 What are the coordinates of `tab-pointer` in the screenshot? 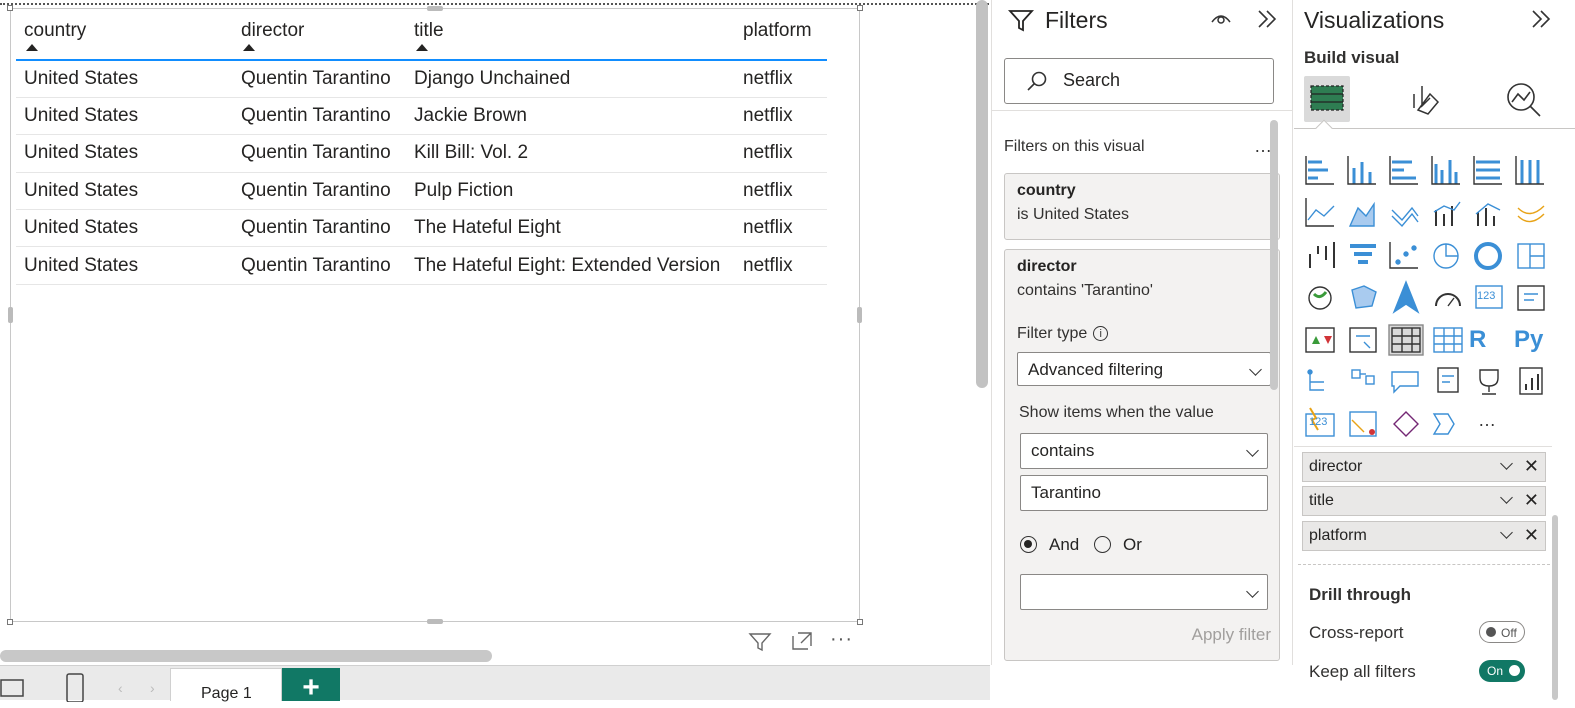 It's located at (1324, 128).